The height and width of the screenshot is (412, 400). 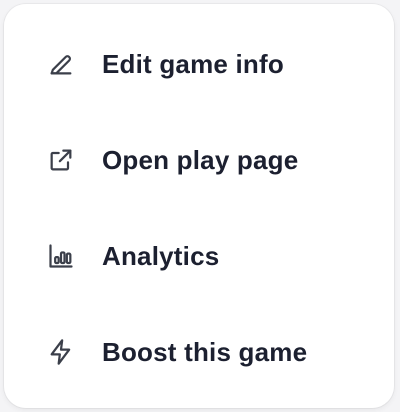 I want to click on menu-item-label: Analytics, so click(x=161, y=255).